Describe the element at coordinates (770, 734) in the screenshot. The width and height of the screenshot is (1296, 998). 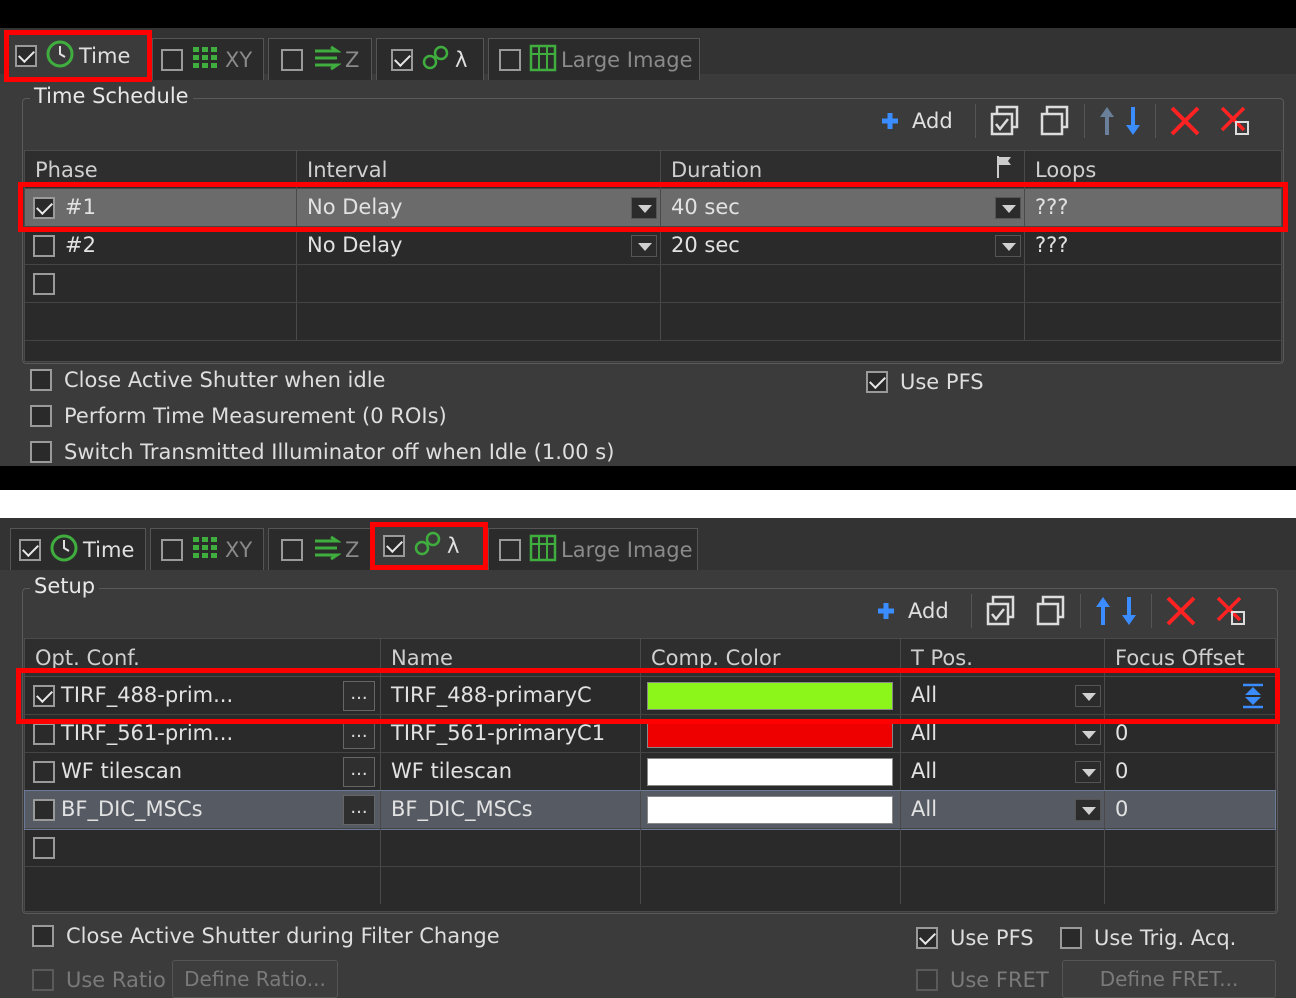
I see `color-swatch-red` at that location.